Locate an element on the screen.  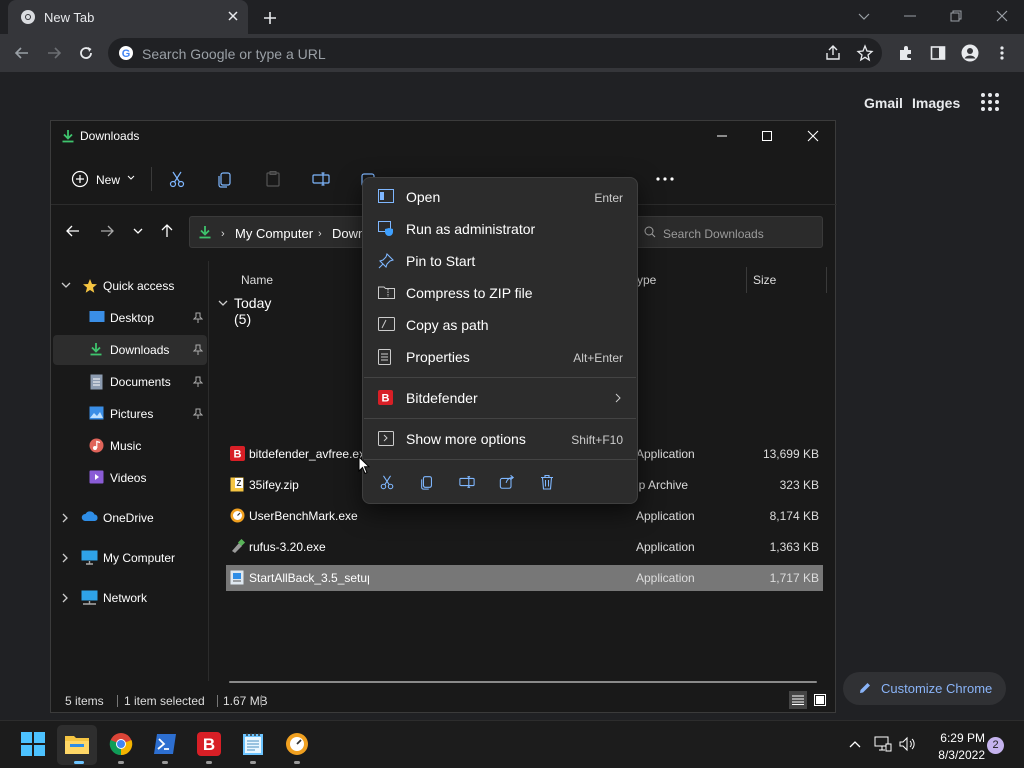
column-header-name: Name is located at coordinates (257, 280).